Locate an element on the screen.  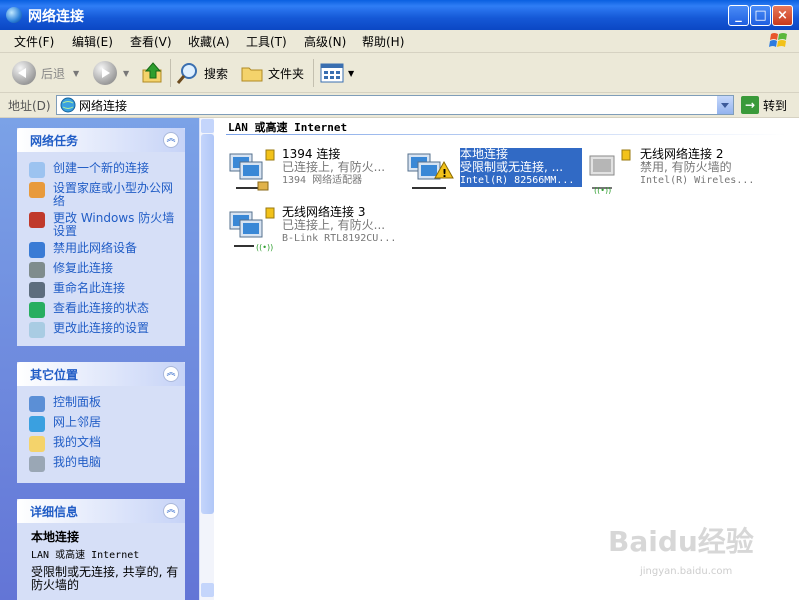
menu-file: 文件(F) is located at coordinates (34, 41).